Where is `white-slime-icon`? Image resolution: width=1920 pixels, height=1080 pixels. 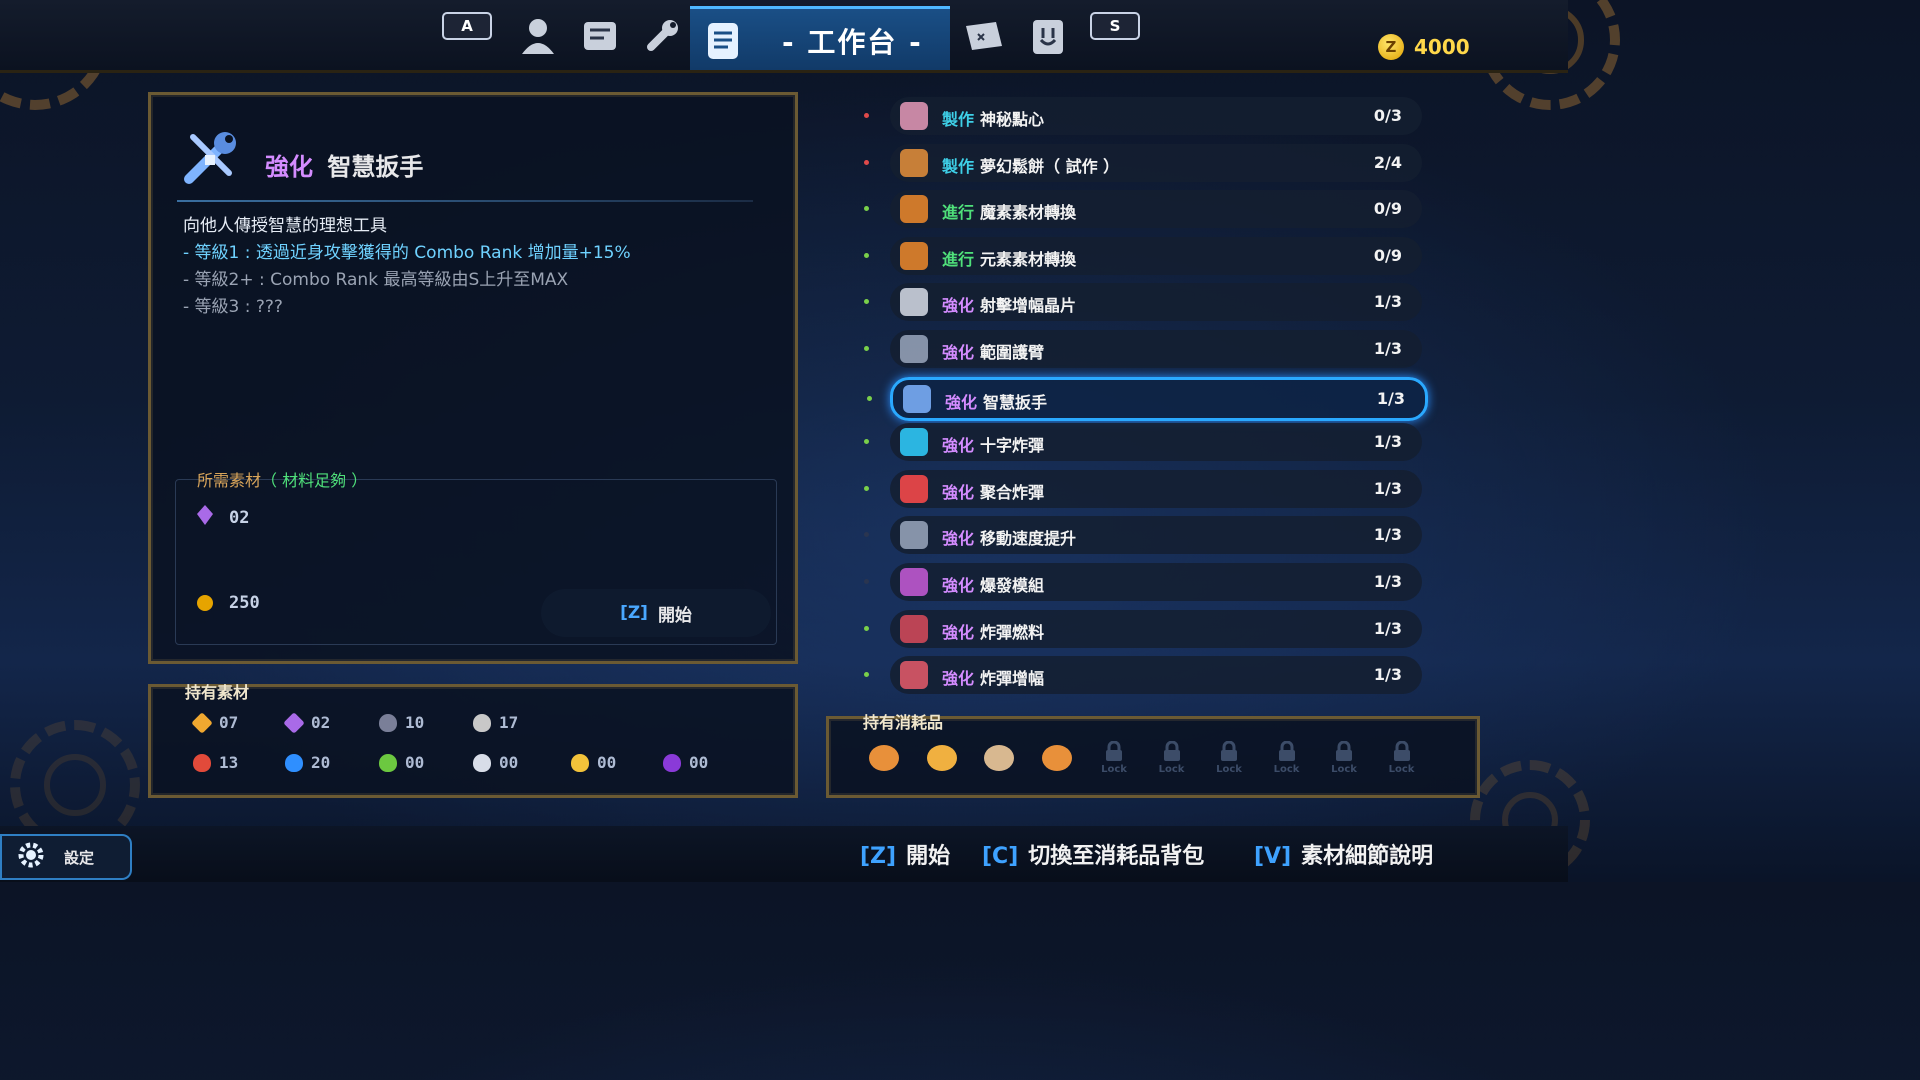
white-slime-icon is located at coordinates (482, 762).